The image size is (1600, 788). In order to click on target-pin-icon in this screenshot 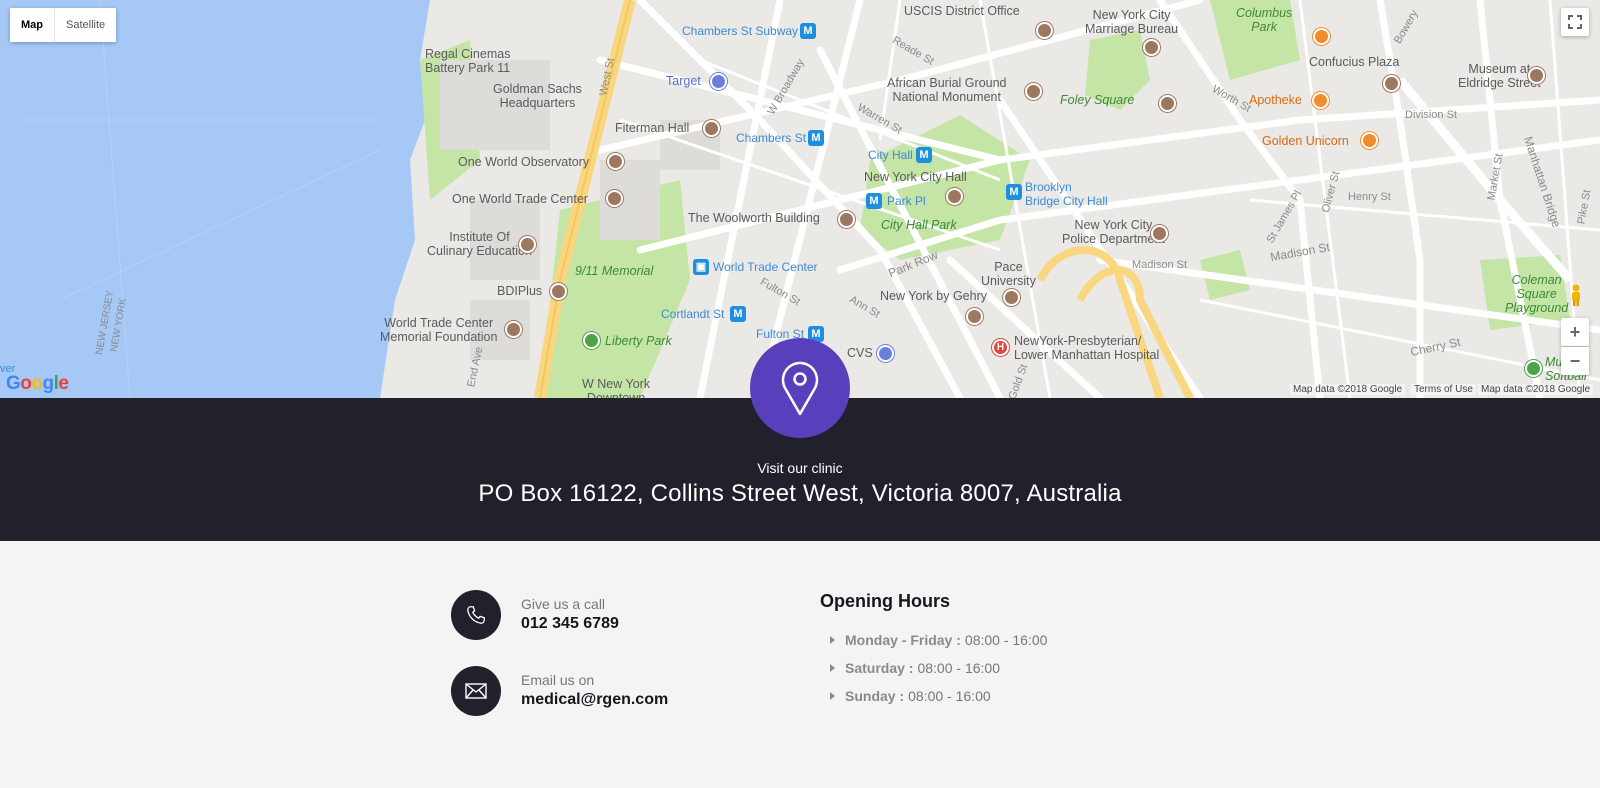, I will do `click(718, 81)`.